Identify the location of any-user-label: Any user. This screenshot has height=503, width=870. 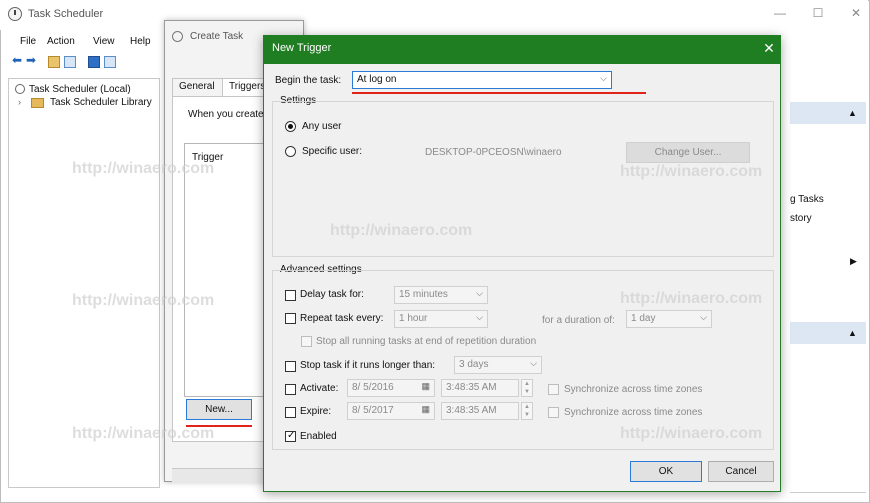
(321, 126).